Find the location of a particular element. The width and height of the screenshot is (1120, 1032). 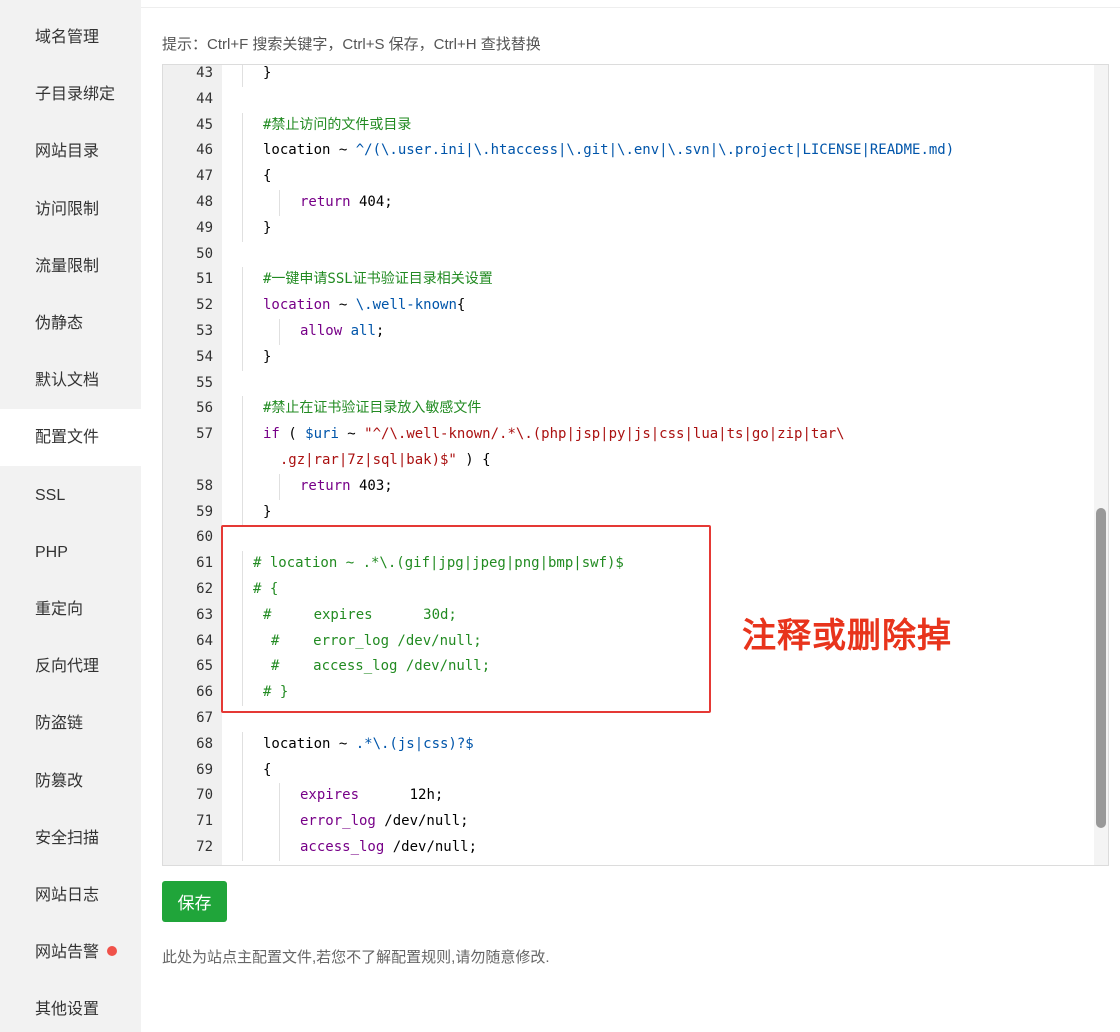

editor-scrollbar is located at coordinates (1101, 465).